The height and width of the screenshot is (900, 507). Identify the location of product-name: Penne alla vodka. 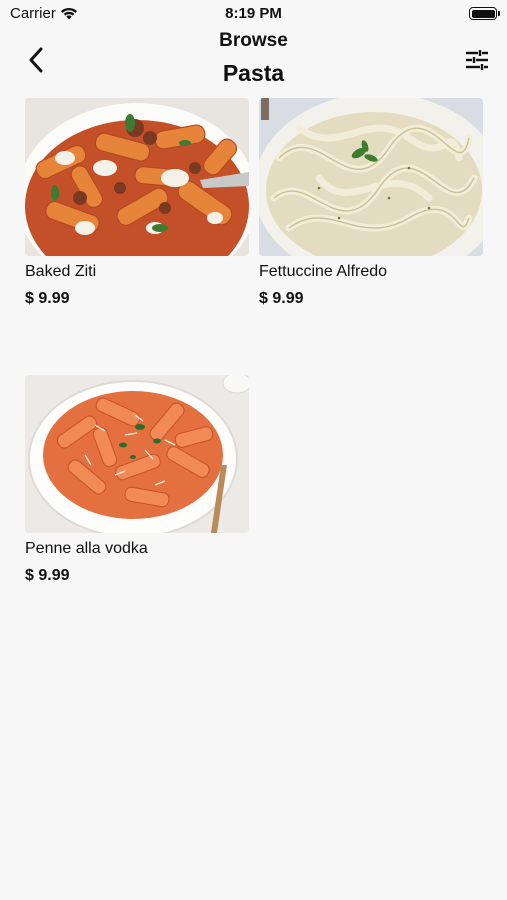
(86, 548).